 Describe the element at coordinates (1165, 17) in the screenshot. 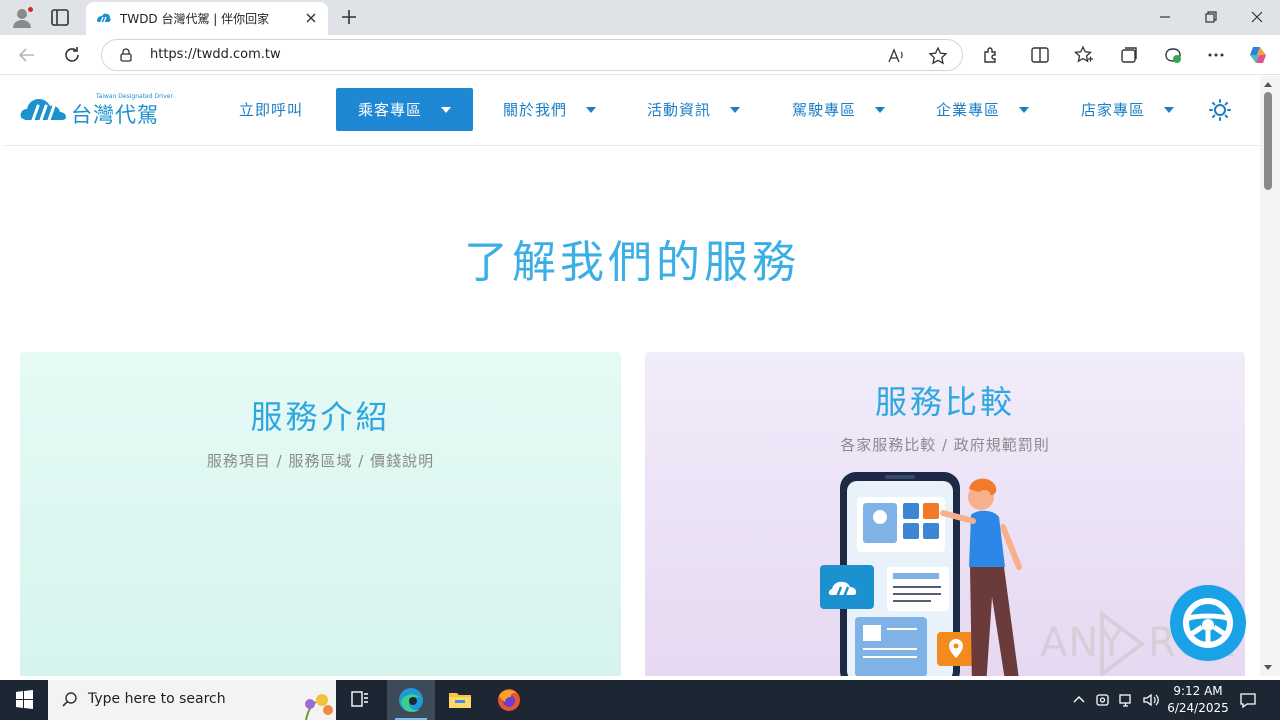

I see `minimize-icon` at that location.